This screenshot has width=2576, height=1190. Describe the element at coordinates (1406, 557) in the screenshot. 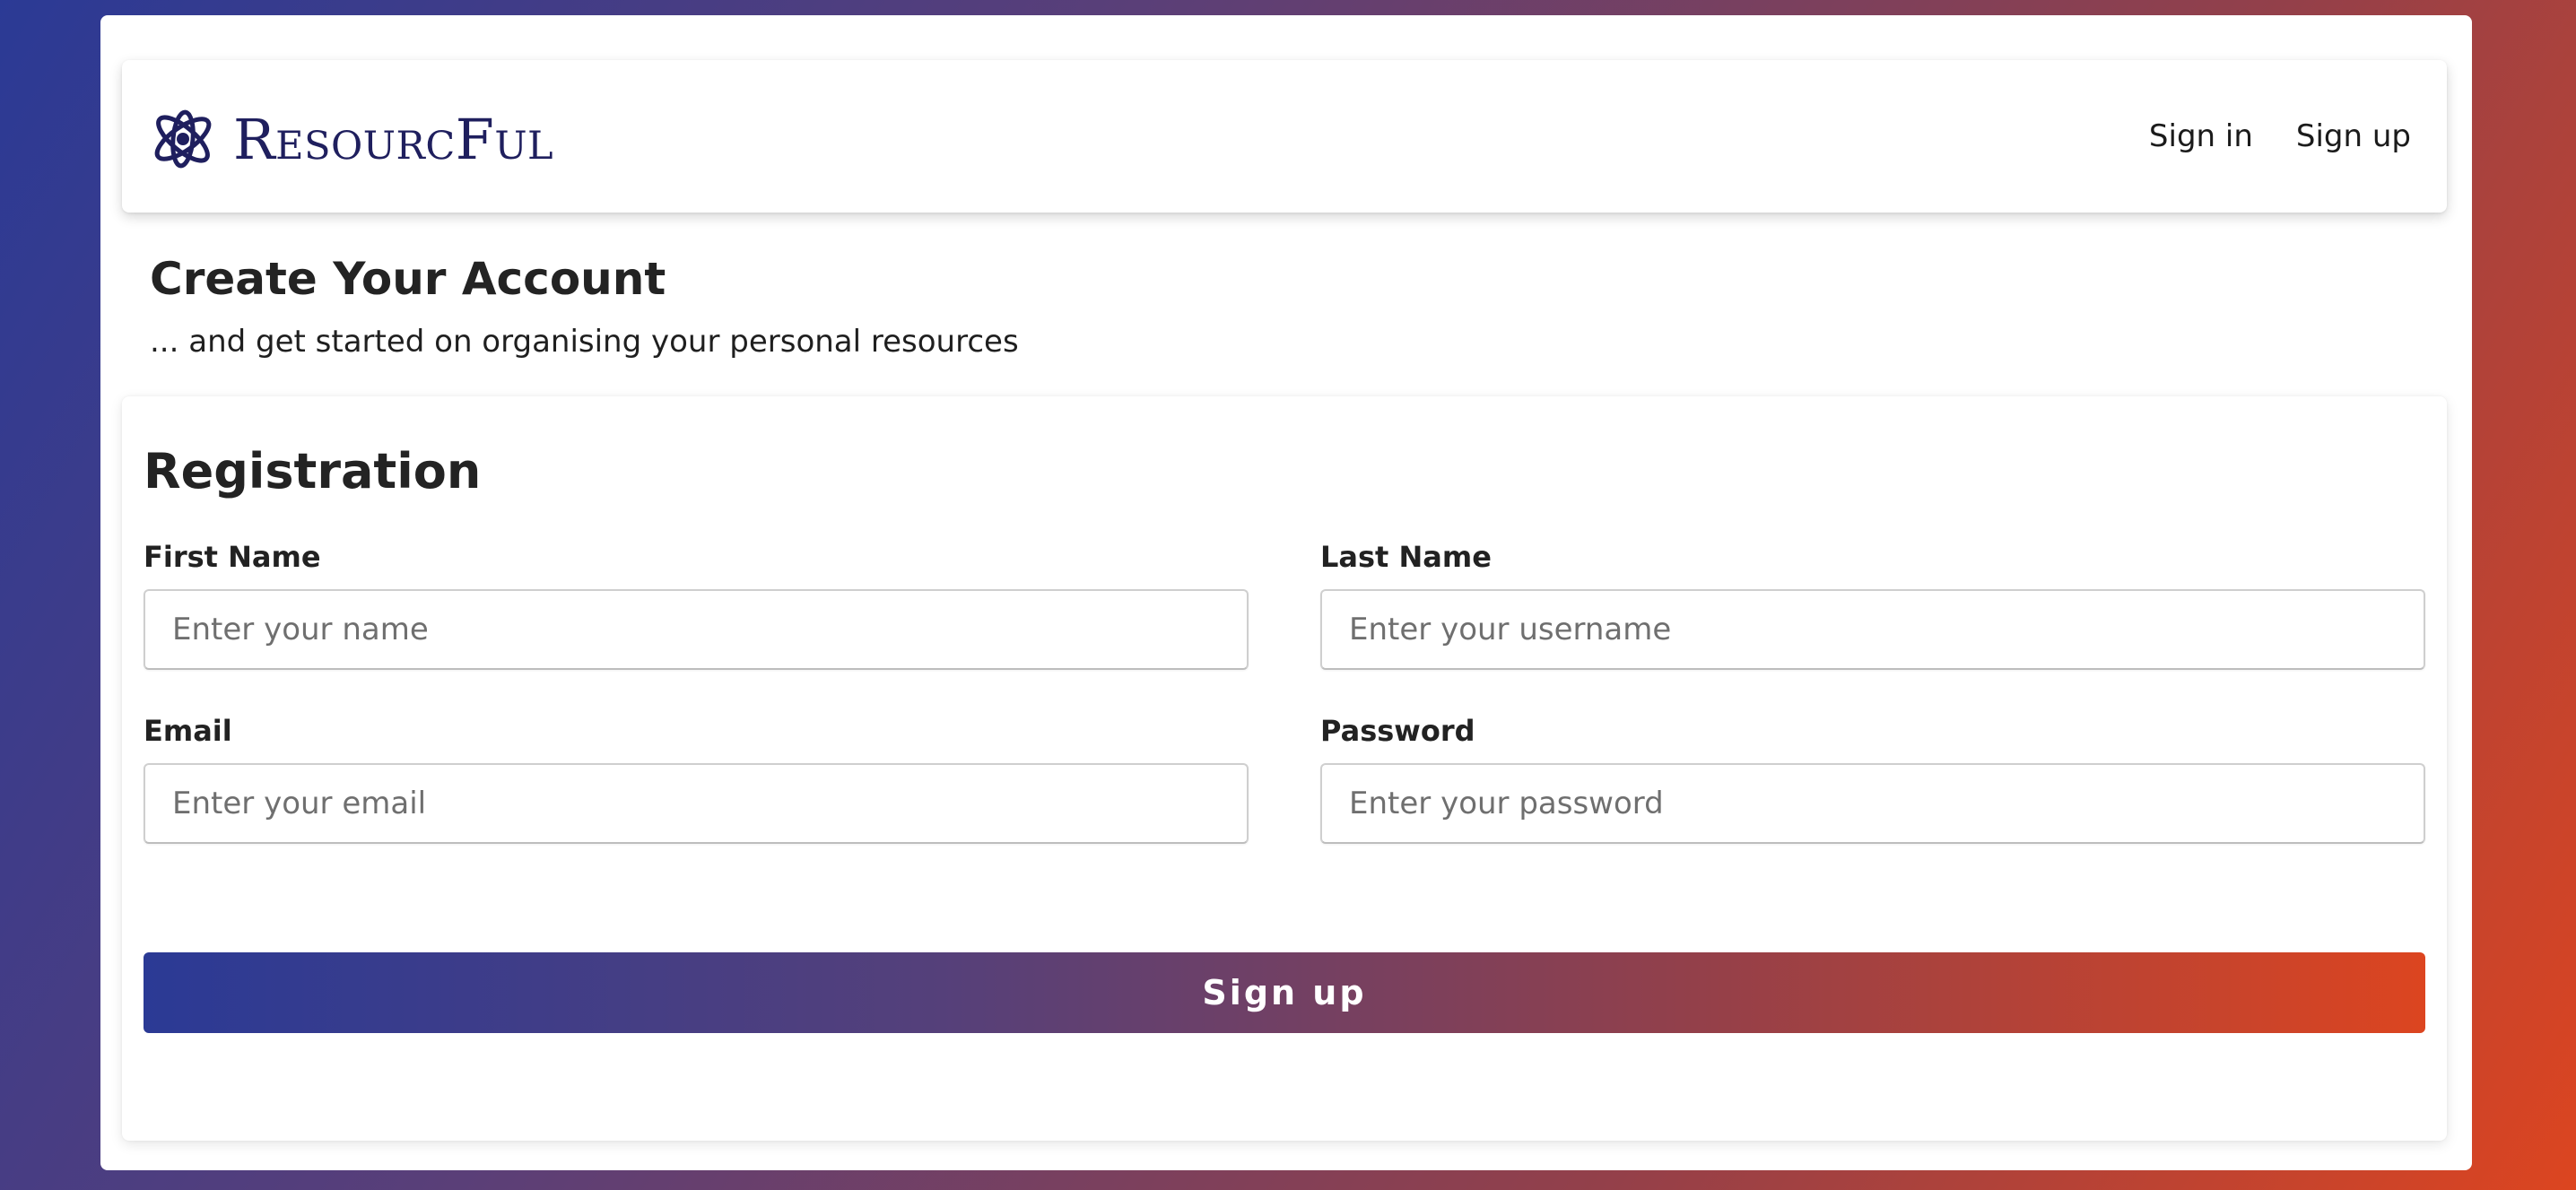

I see `last-name-label: Last Name` at that location.